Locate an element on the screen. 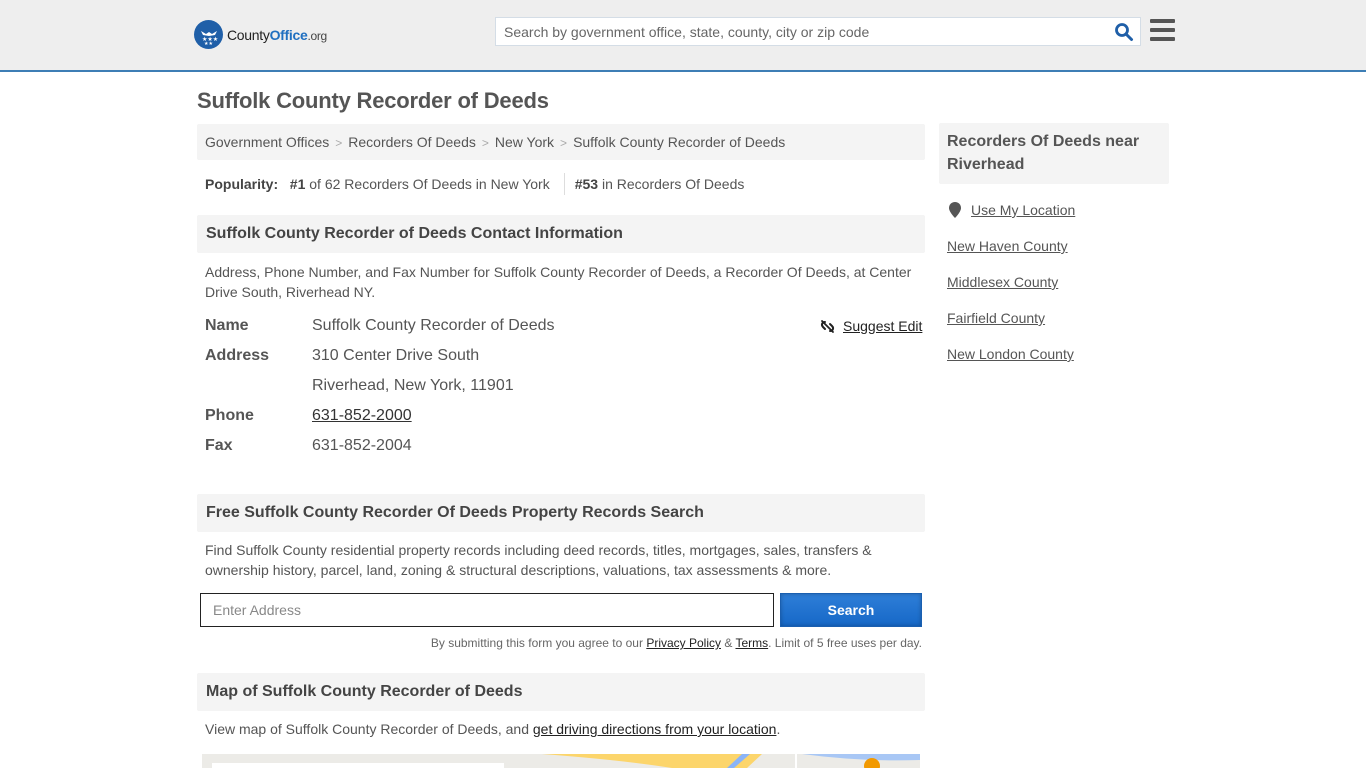 Image resolution: width=1366 pixels, height=768 pixels. popularity-divider is located at coordinates (564, 184).